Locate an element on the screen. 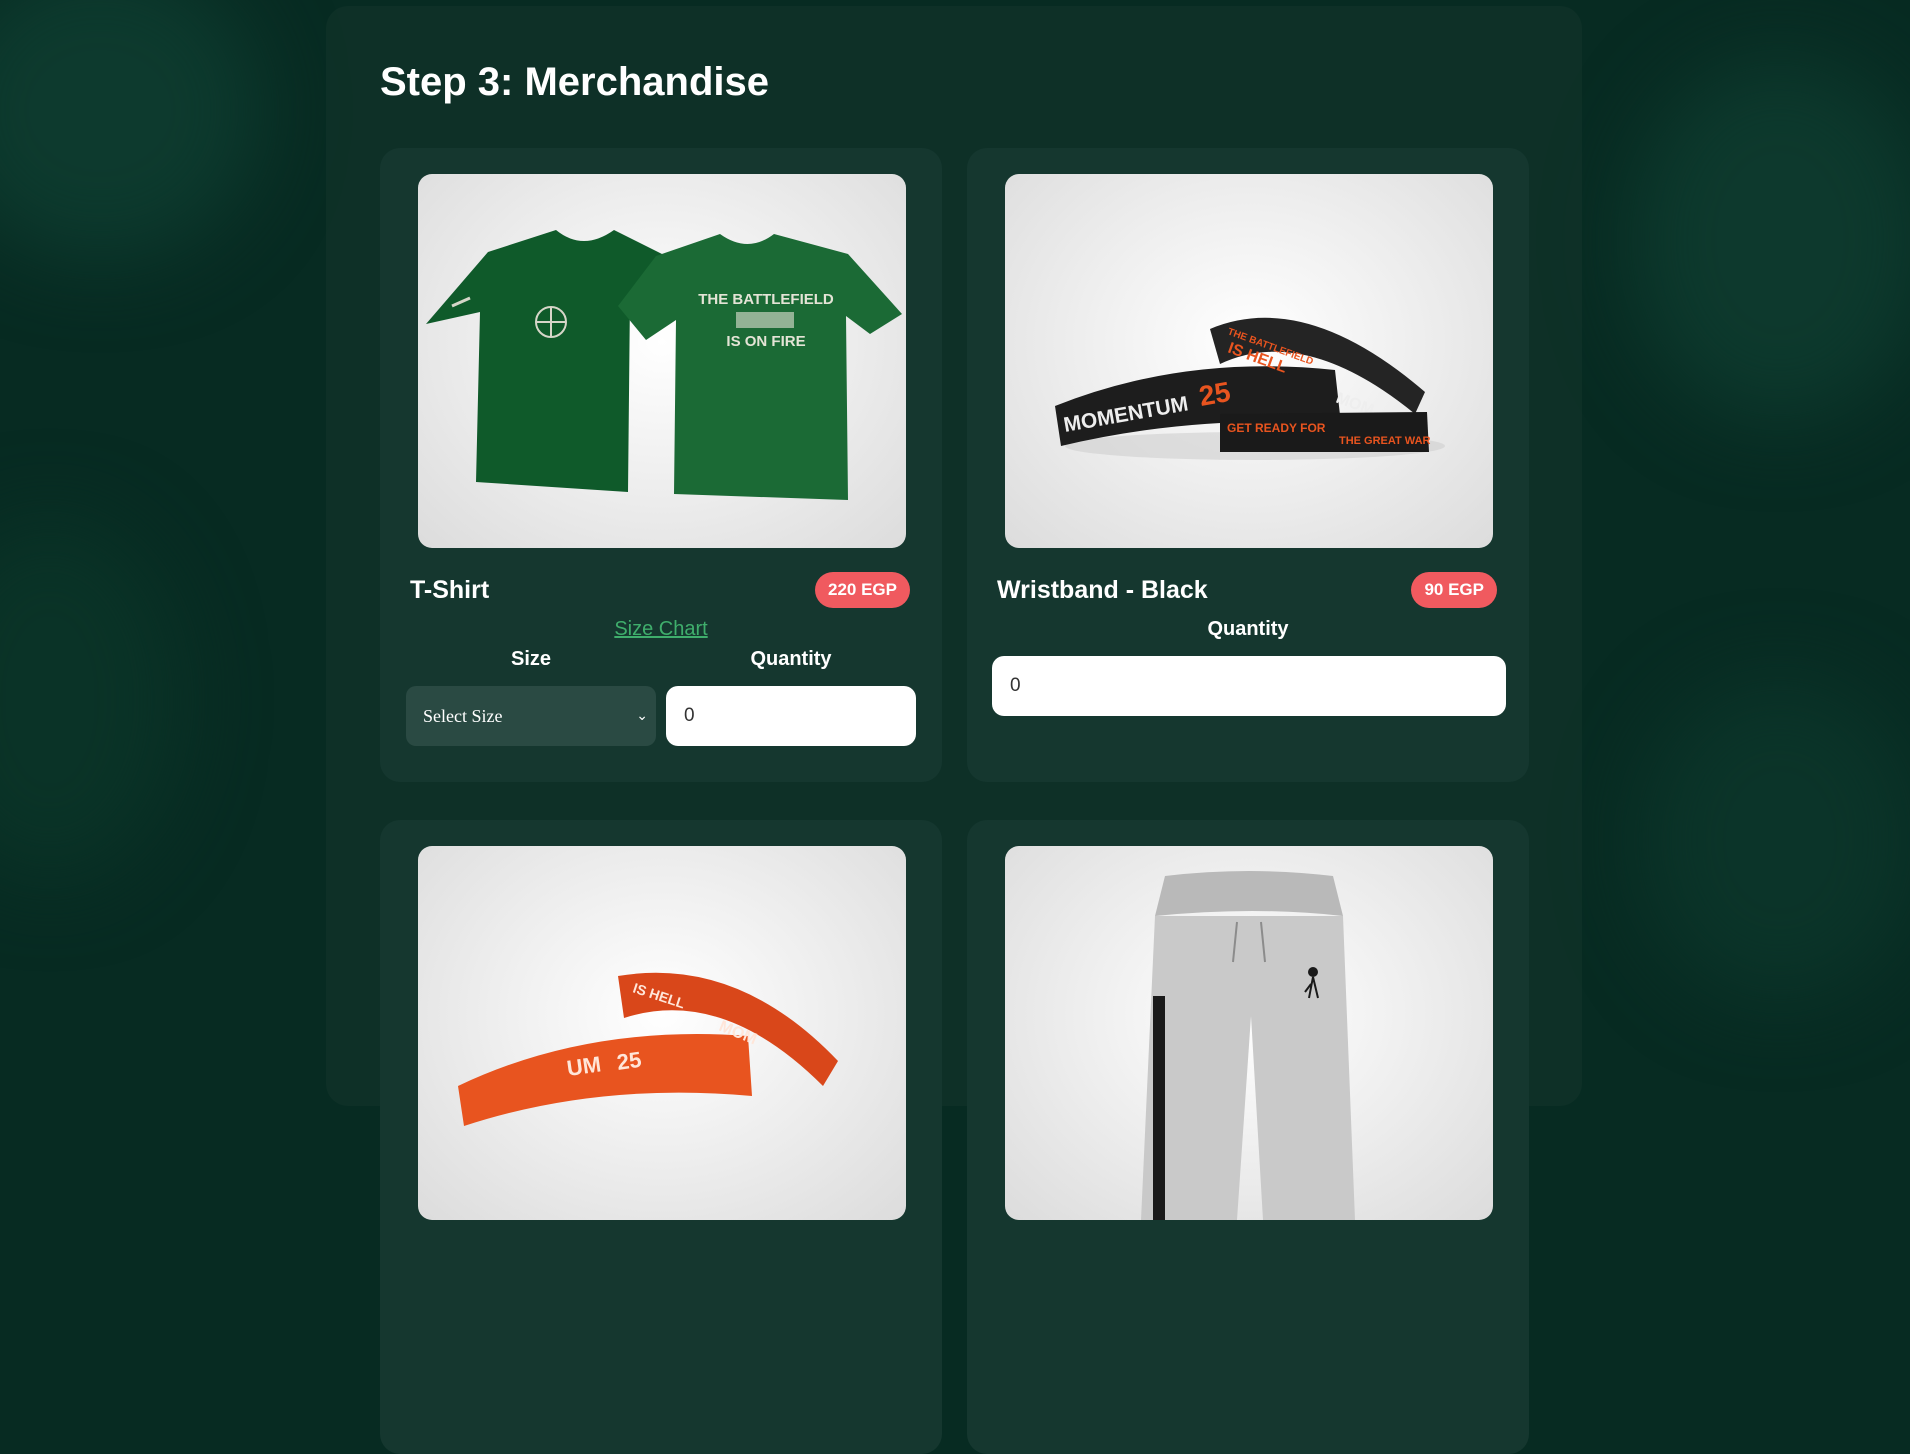 The image size is (1910, 1454). tshirt-print-line2: IS ON FIRE is located at coordinates (765, 341).